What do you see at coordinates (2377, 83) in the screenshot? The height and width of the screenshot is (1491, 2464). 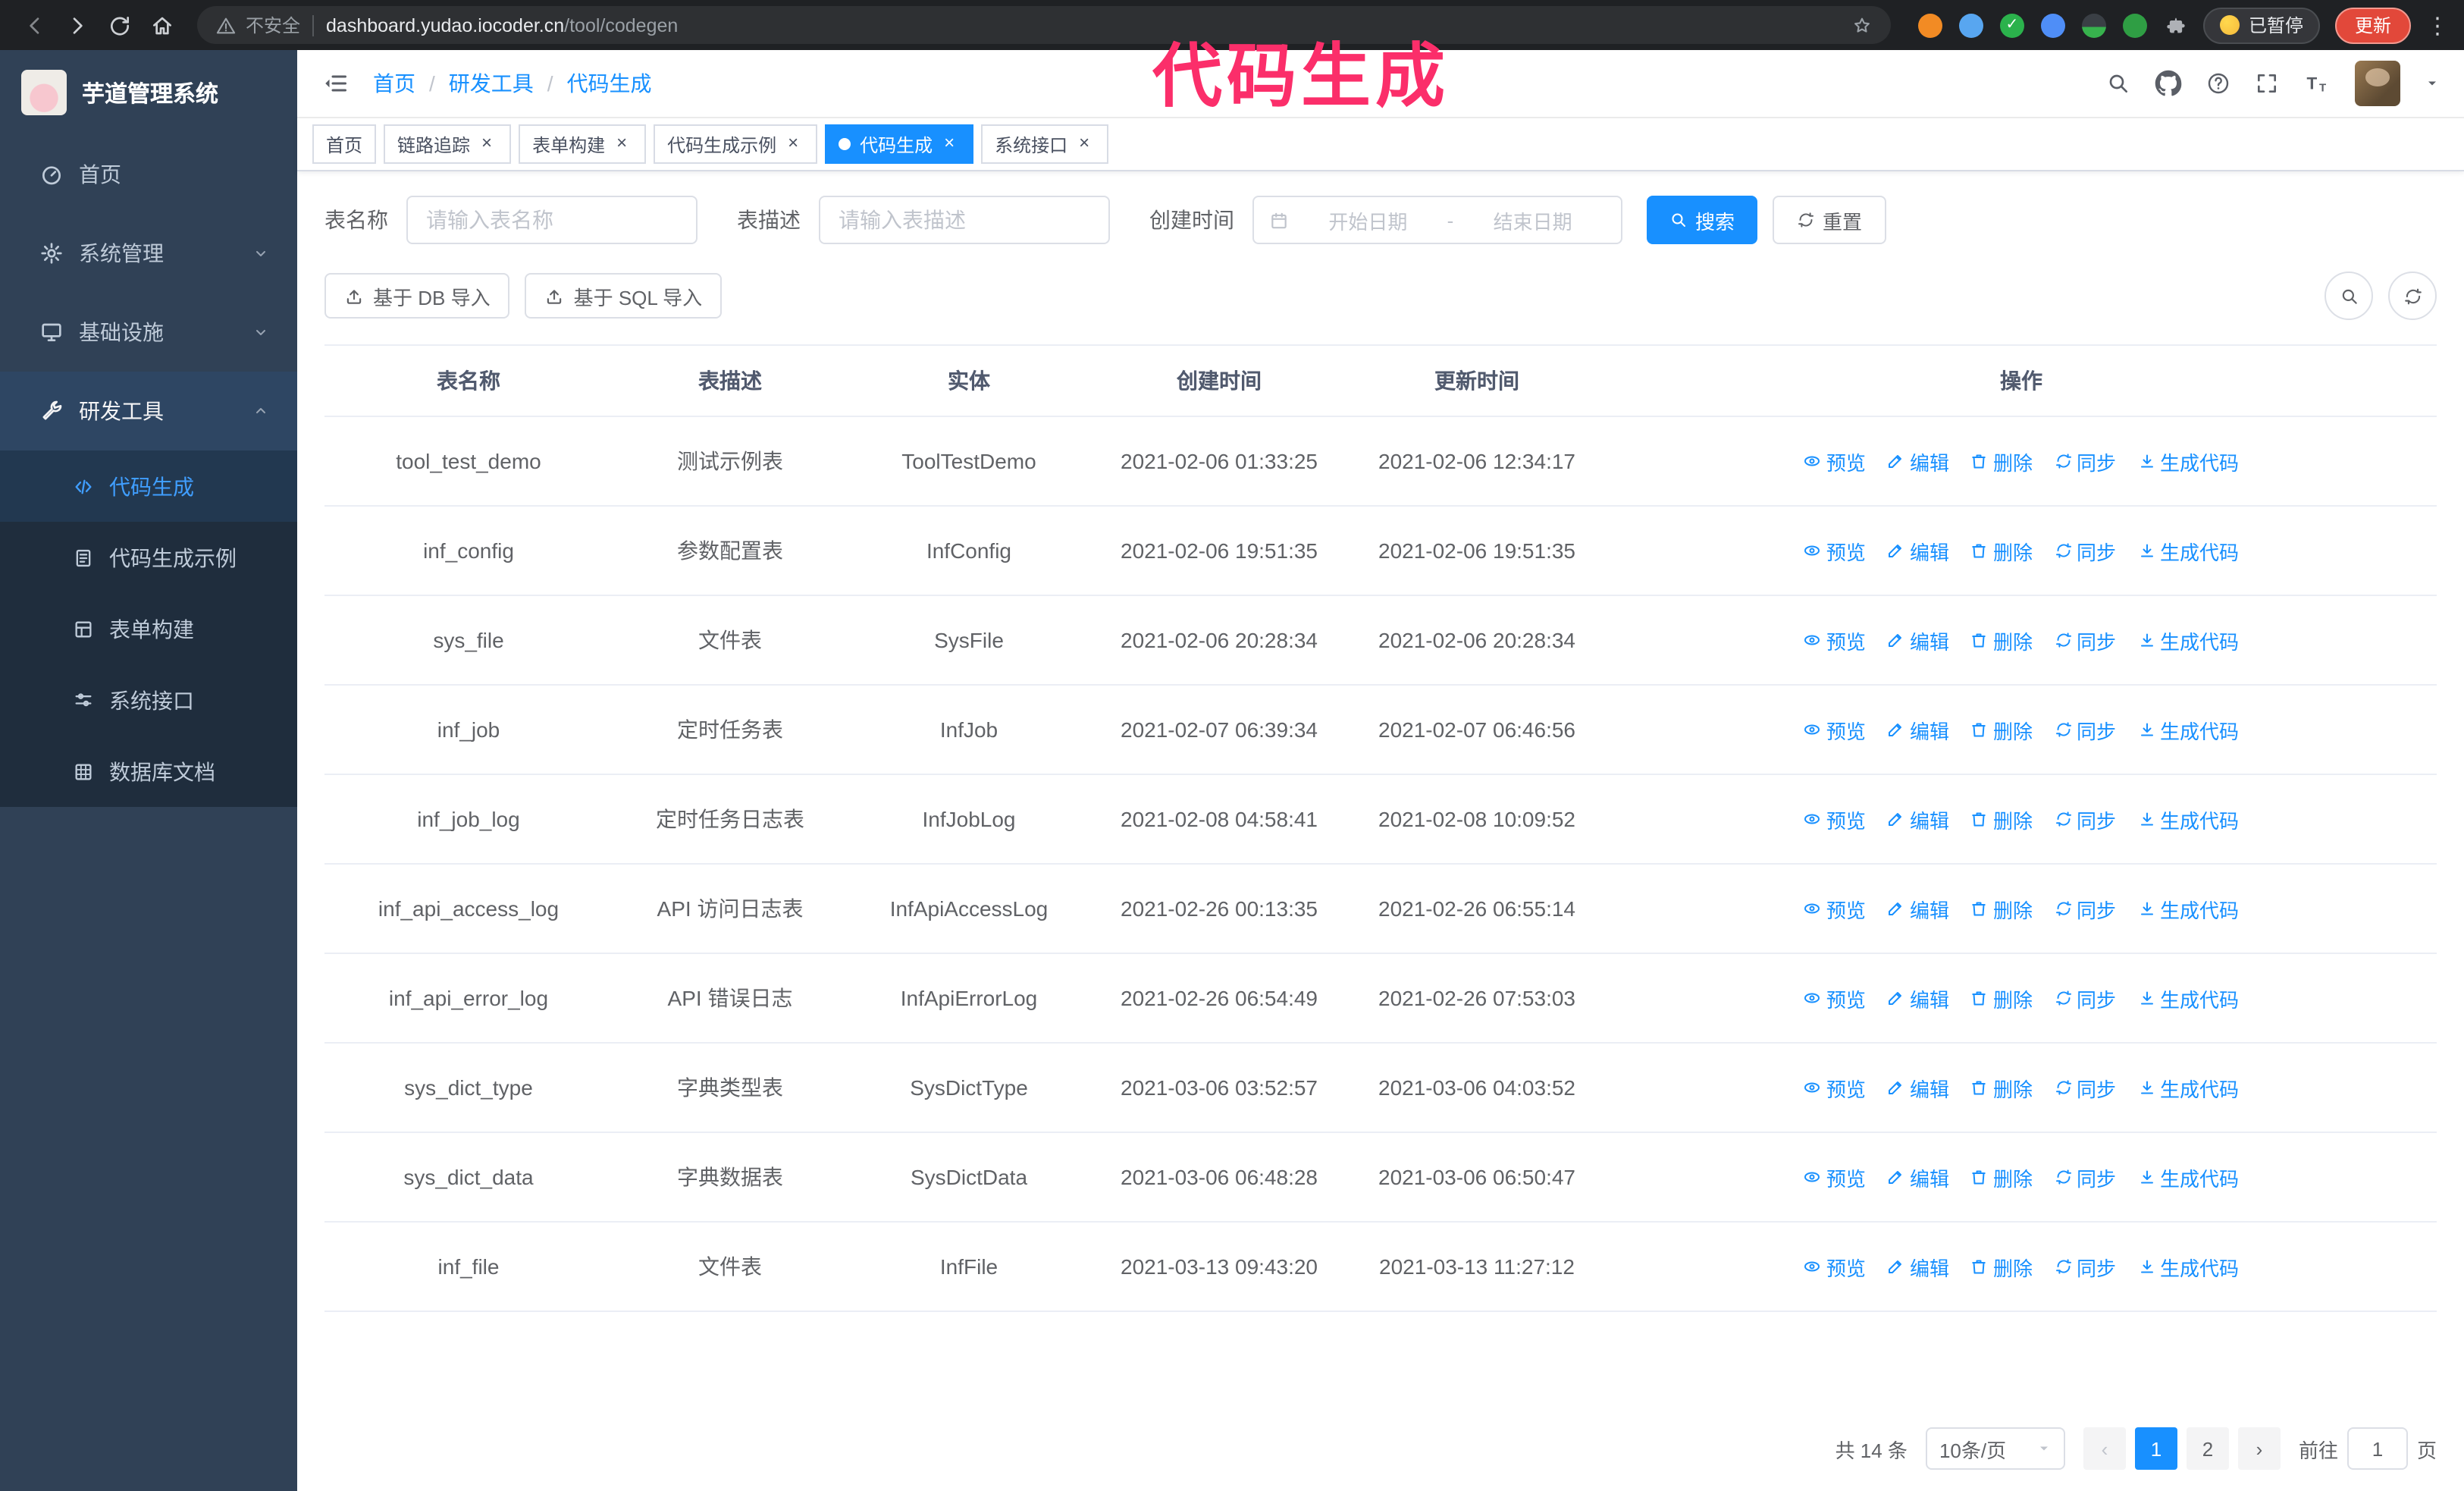 I see `user-avatar` at bounding box center [2377, 83].